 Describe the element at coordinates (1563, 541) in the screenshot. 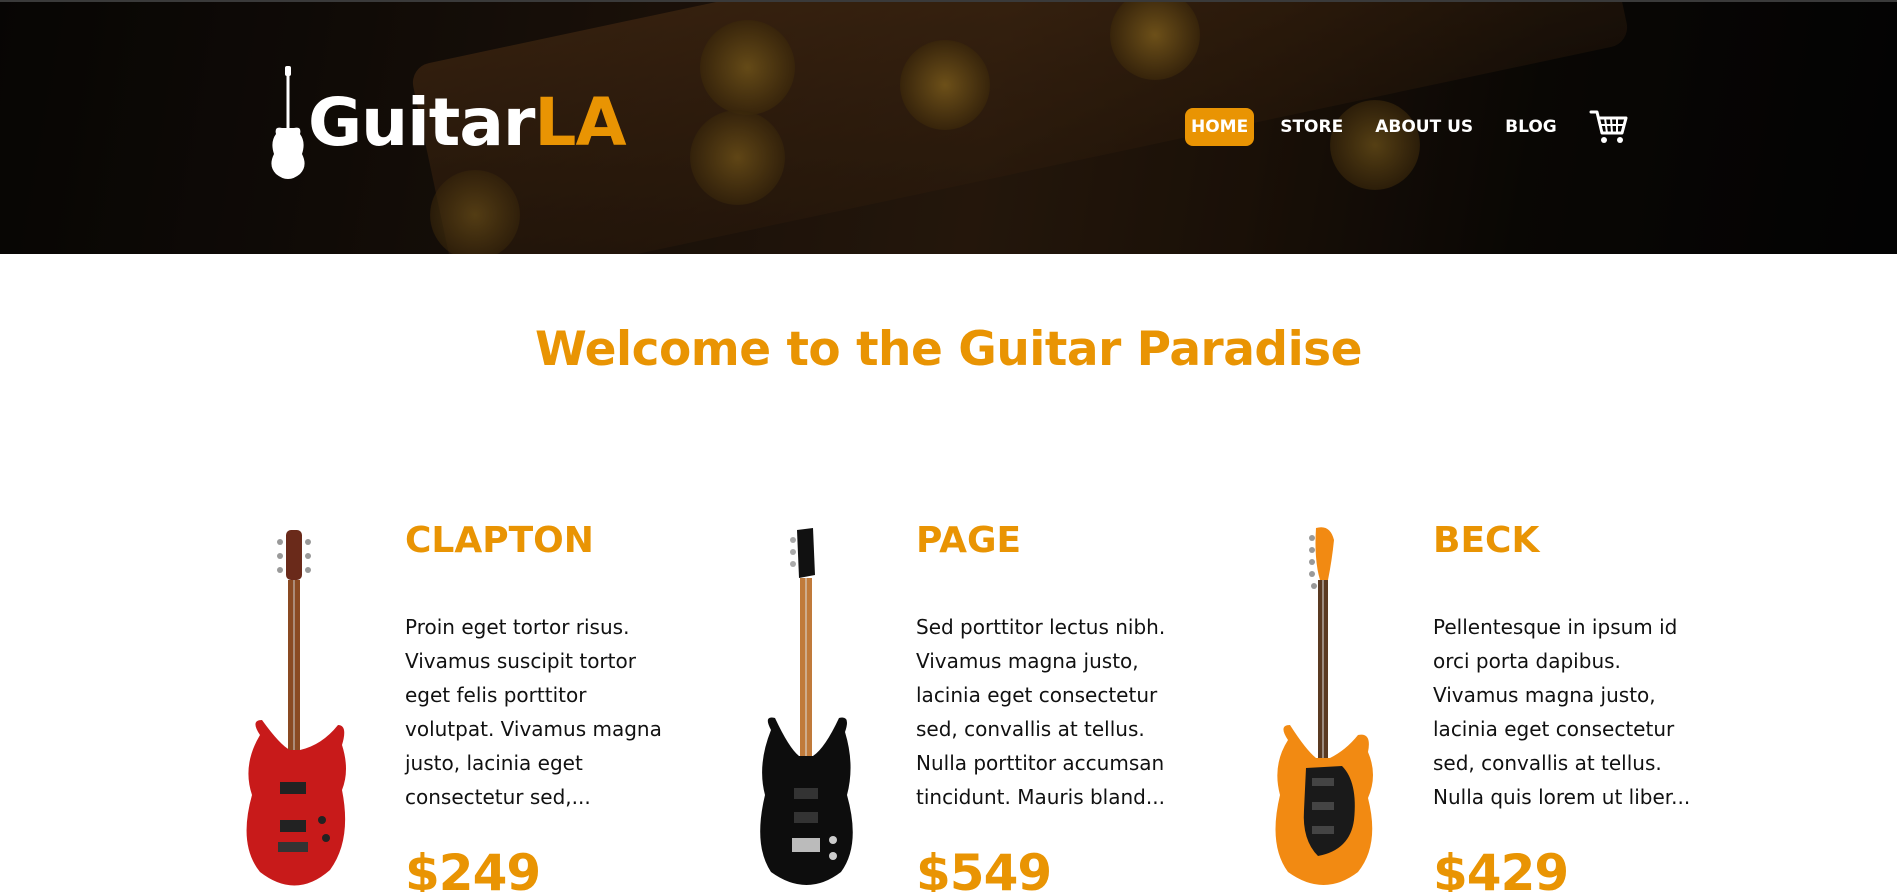

I see `product-name: BECK` at that location.